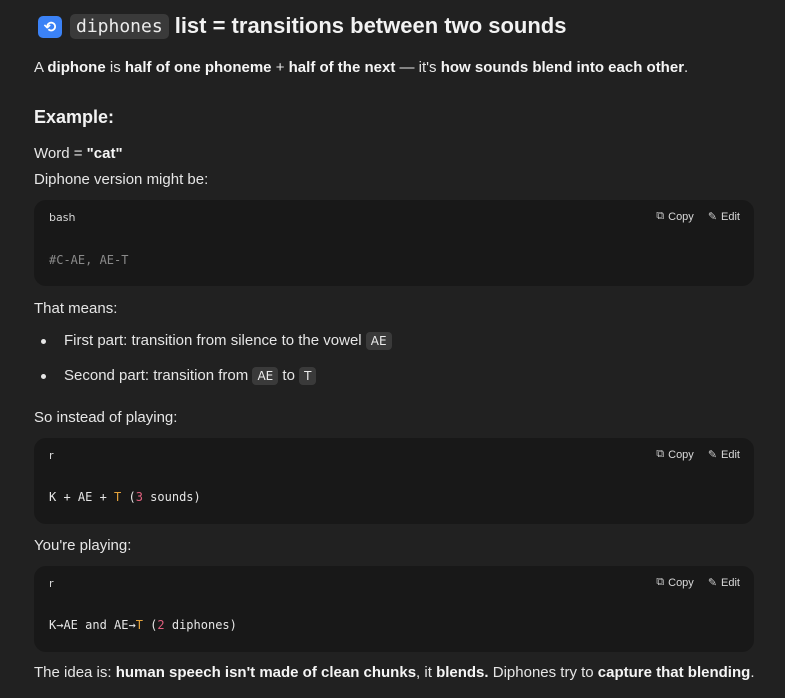 This screenshot has height=698, width=785. Describe the element at coordinates (89, 260) in the screenshot. I see `code-line: #C-AE, AE-T` at that location.